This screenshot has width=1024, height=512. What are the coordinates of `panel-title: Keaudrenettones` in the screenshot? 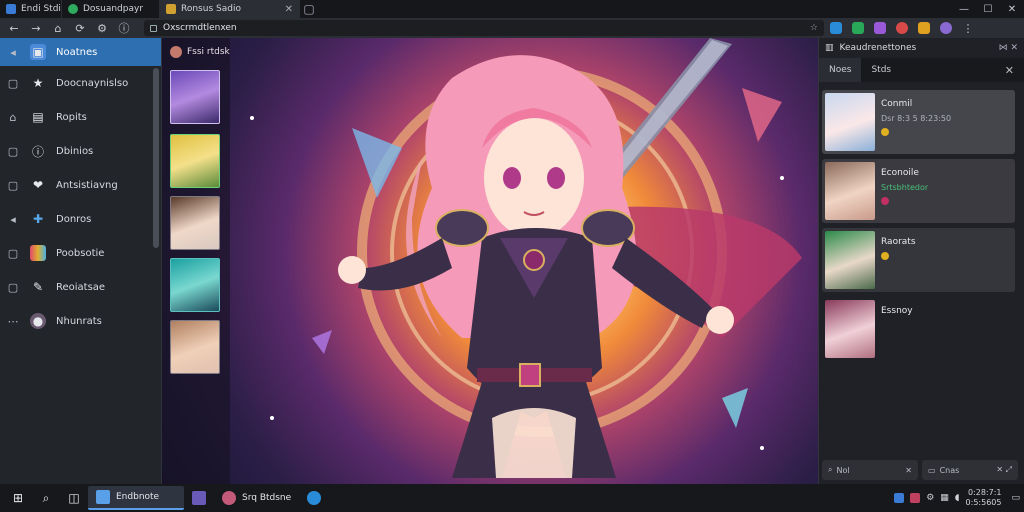 It's located at (878, 48).